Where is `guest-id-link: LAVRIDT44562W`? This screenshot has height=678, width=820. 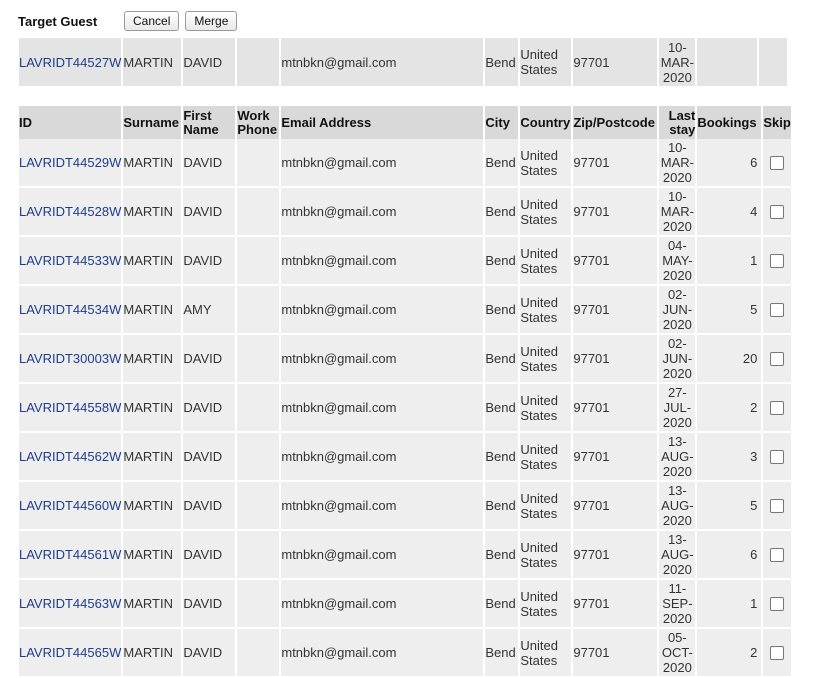
guest-id-link: LAVRIDT44562W is located at coordinates (70, 456).